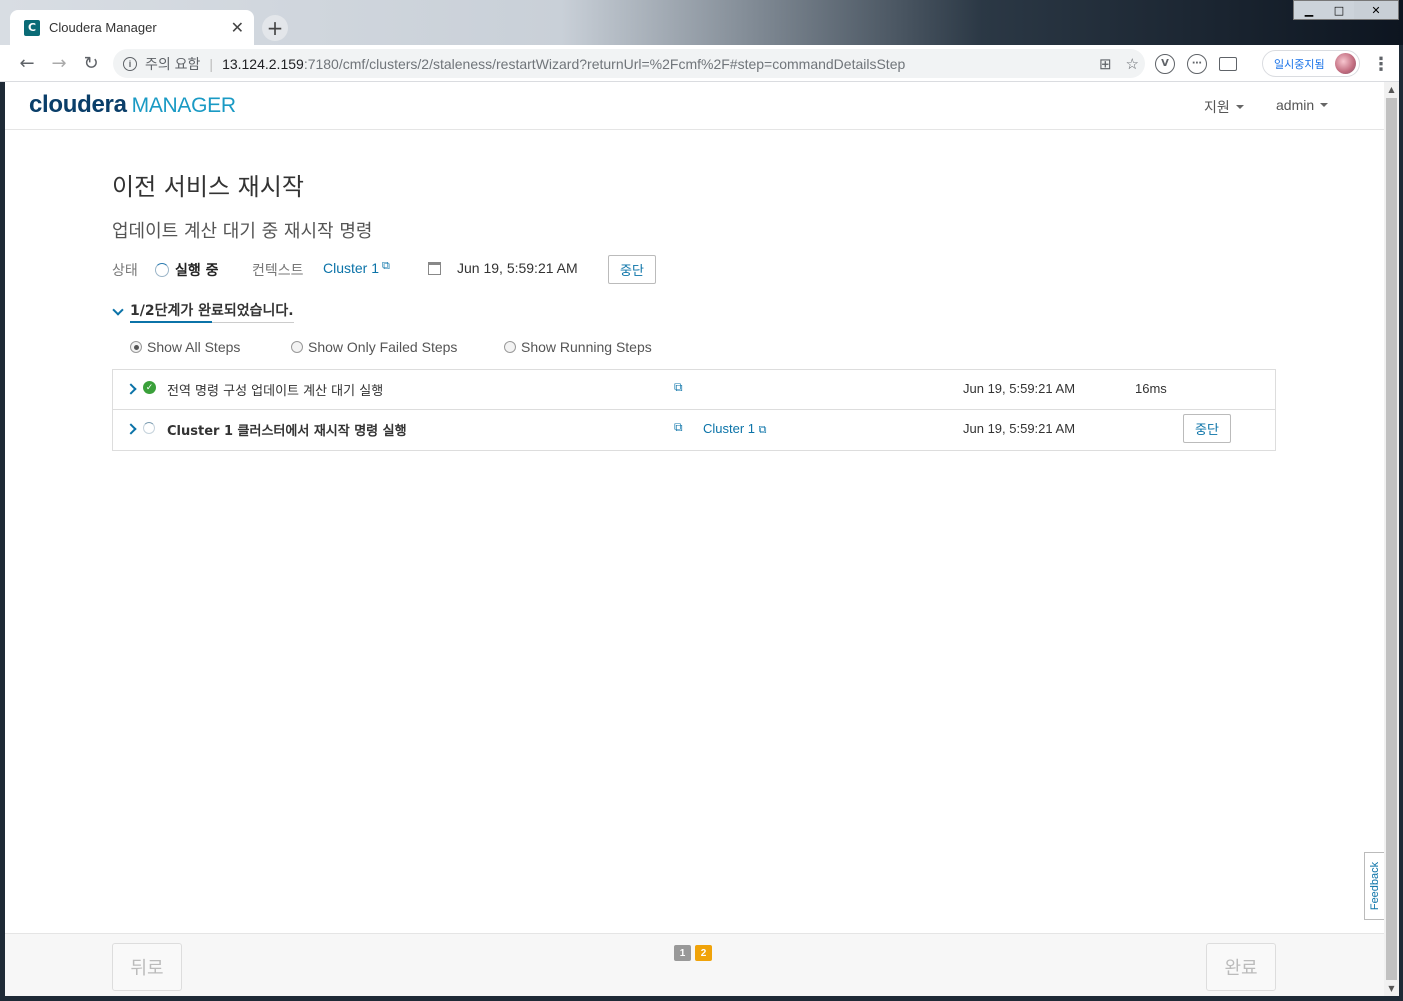 The image size is (1403, 1001). I want to click on support-menu-label: 지원, so click(1217, 107).